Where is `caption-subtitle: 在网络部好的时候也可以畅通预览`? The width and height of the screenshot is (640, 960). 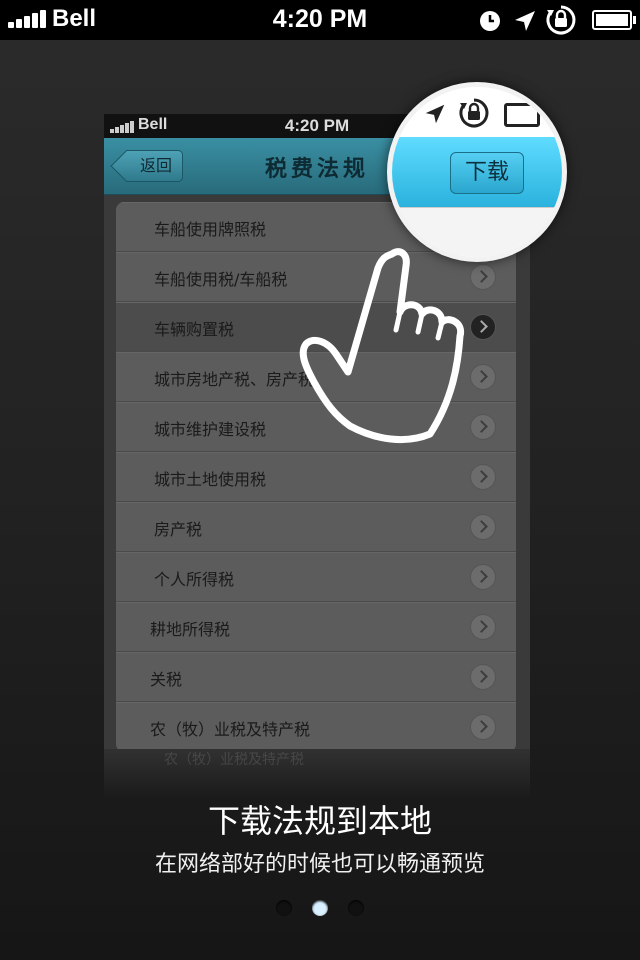
caption-subtitle: 在网络部好的时候也可以畅通预览 is located at coordinates (319, 864).